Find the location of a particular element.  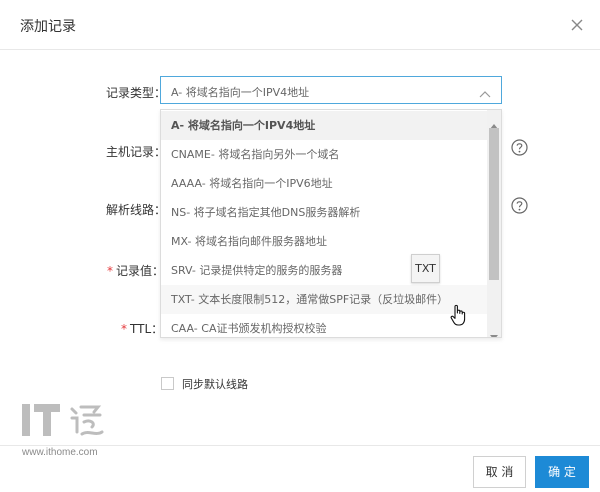

dialog-title: 添加记录 is located at coordinates (48, 27).